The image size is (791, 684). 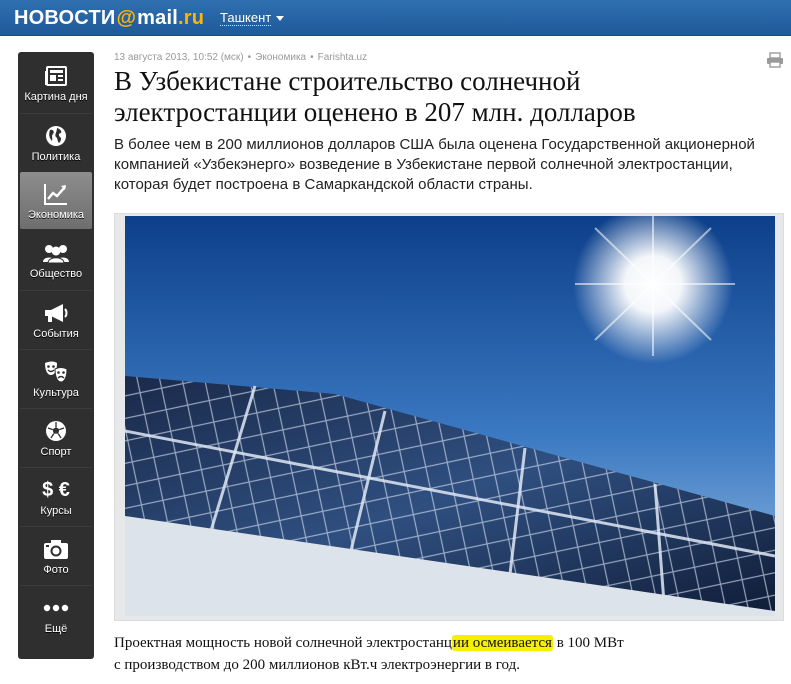 I want to click on sidebar-item-culture: Культура, so click(x=56, y=377).